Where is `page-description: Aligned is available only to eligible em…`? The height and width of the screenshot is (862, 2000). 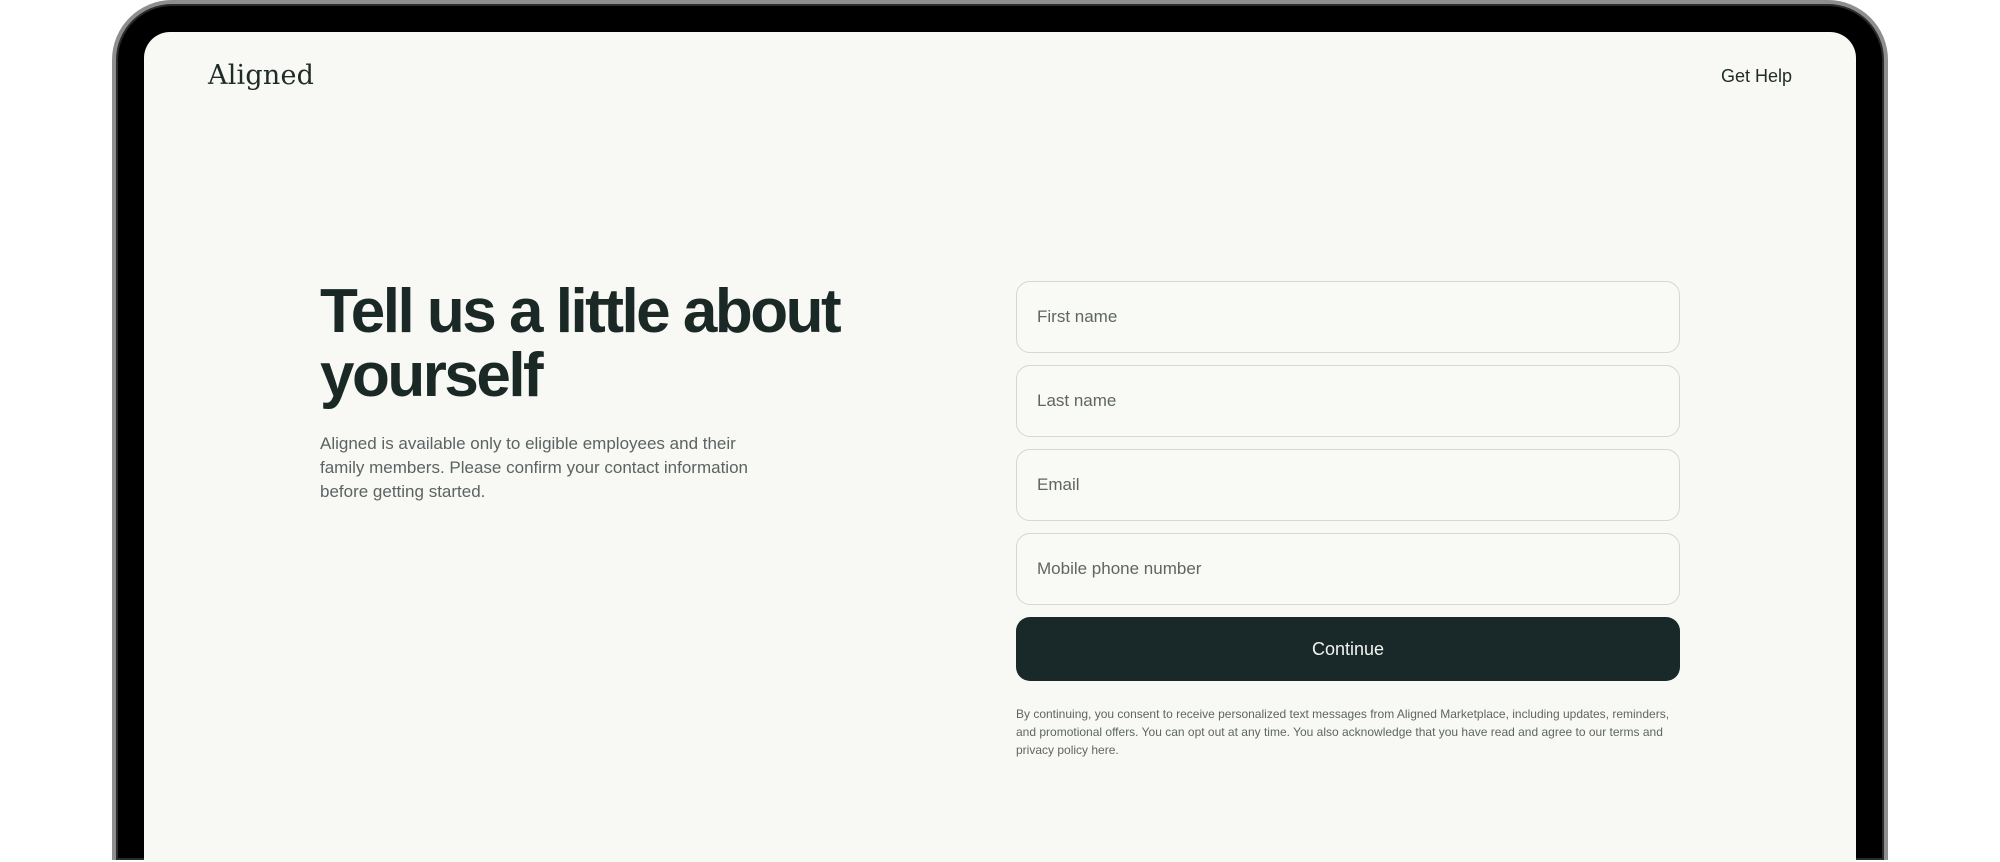 page-description: Aligned is available only to eligible em… is located at coordinates (534, 467).